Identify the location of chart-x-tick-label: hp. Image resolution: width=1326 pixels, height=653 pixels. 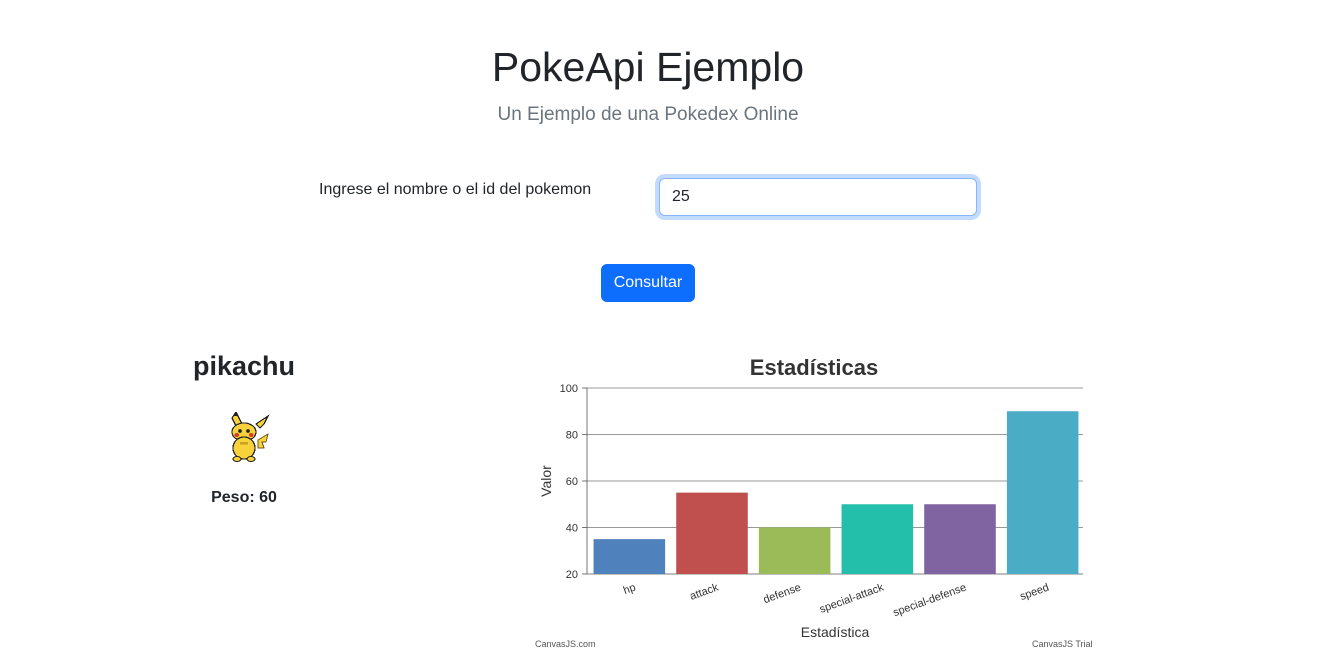
(630, 589).